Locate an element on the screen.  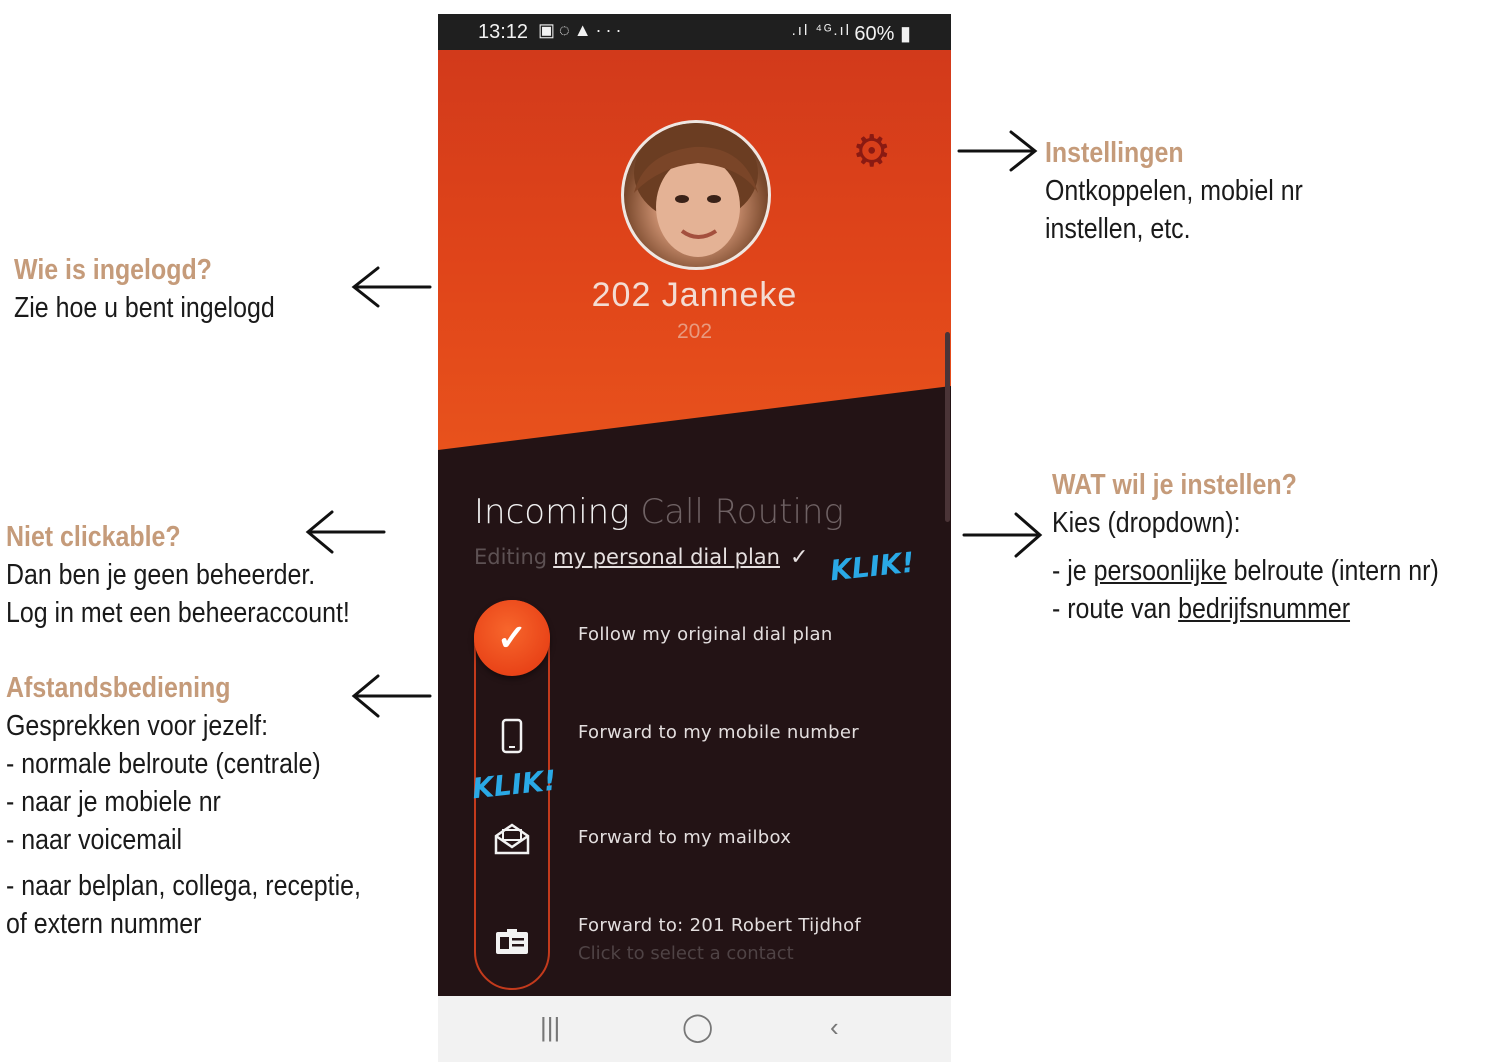
recent-apps-icon: ||| is located at coordinates (550, 1027).